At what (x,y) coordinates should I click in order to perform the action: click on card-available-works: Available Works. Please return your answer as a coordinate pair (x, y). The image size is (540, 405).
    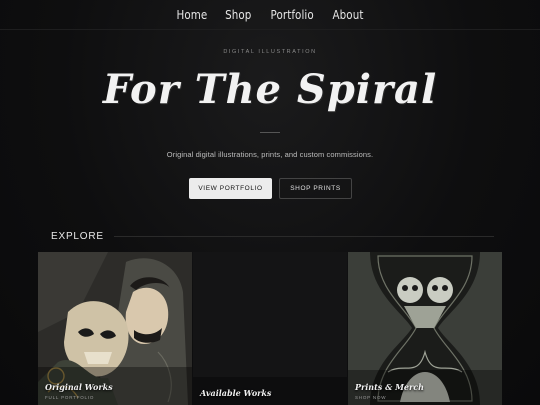
    Looking at the image, I should click on (270, 328).